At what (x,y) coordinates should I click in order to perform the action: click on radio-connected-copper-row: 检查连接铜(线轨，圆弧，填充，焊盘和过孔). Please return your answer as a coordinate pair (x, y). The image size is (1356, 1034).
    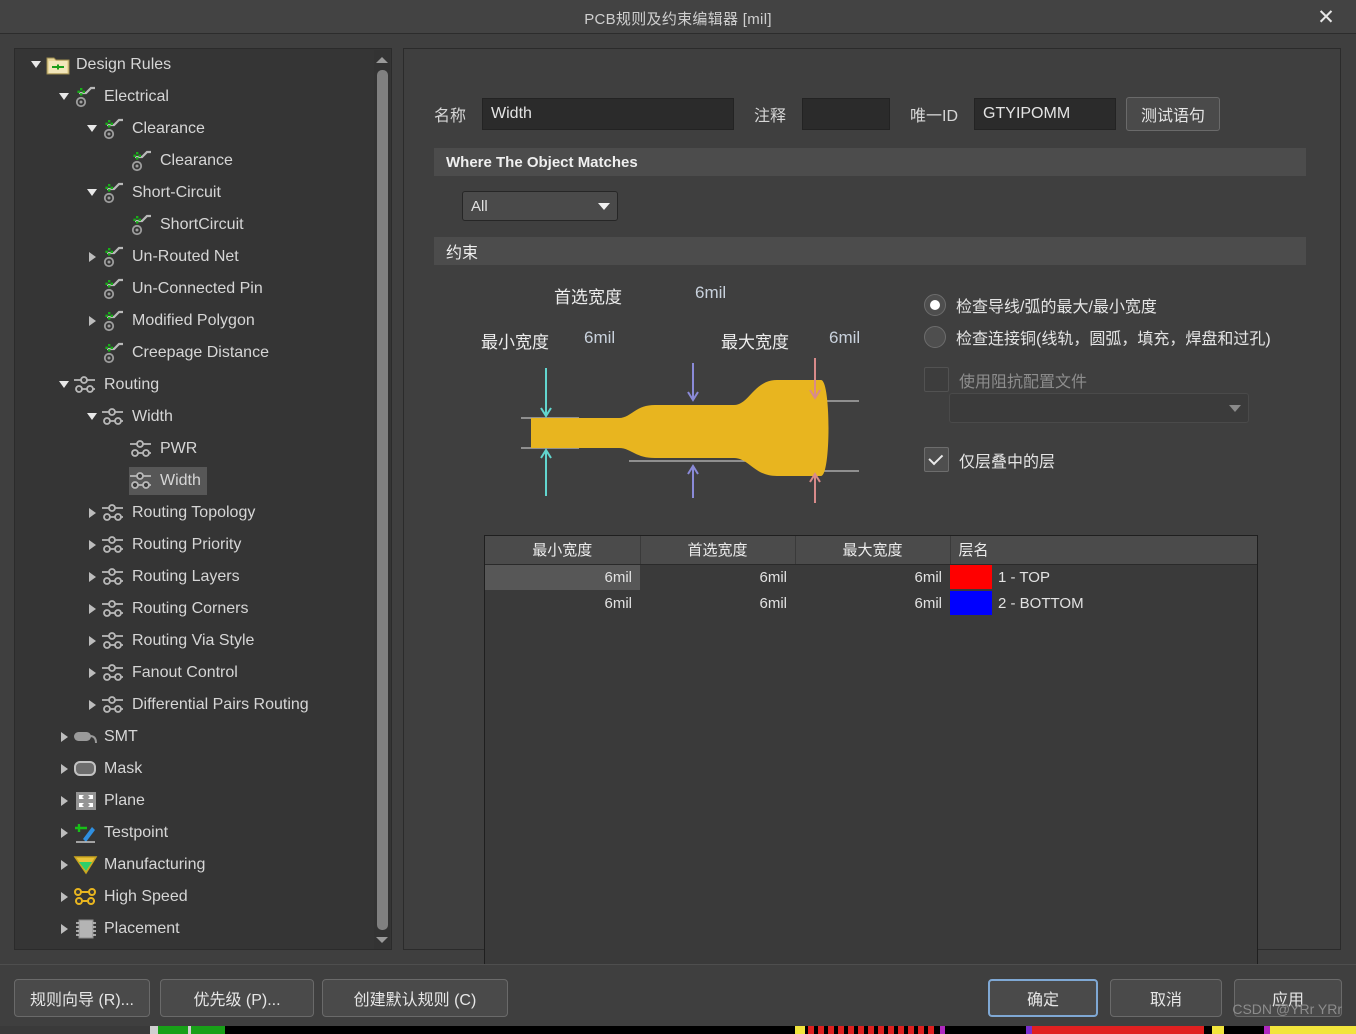
    Looking at the image, I should click on (1124, 337).